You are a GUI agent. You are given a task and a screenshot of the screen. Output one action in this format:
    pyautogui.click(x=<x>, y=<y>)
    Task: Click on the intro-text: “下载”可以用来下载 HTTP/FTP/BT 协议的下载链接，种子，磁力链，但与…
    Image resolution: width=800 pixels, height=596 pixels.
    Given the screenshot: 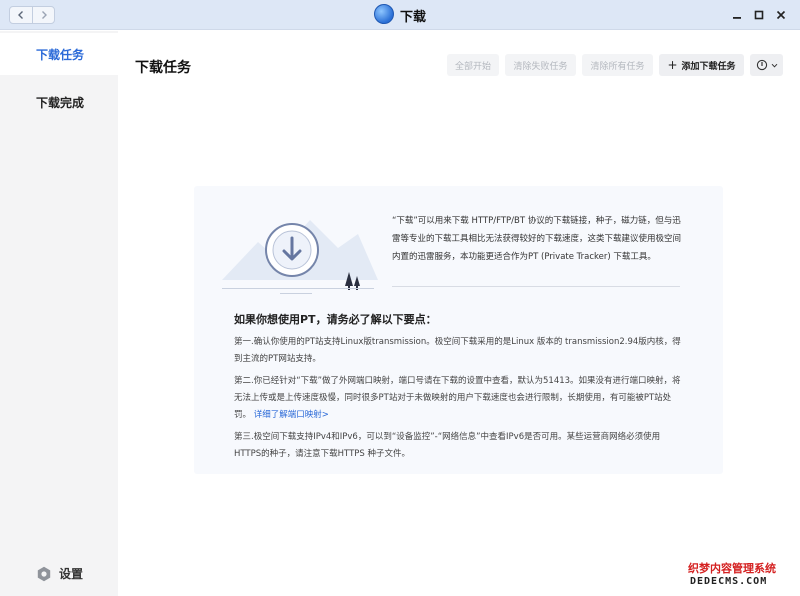 What is the action you would take?
    pyautogui.click(x=537, y=239)
    